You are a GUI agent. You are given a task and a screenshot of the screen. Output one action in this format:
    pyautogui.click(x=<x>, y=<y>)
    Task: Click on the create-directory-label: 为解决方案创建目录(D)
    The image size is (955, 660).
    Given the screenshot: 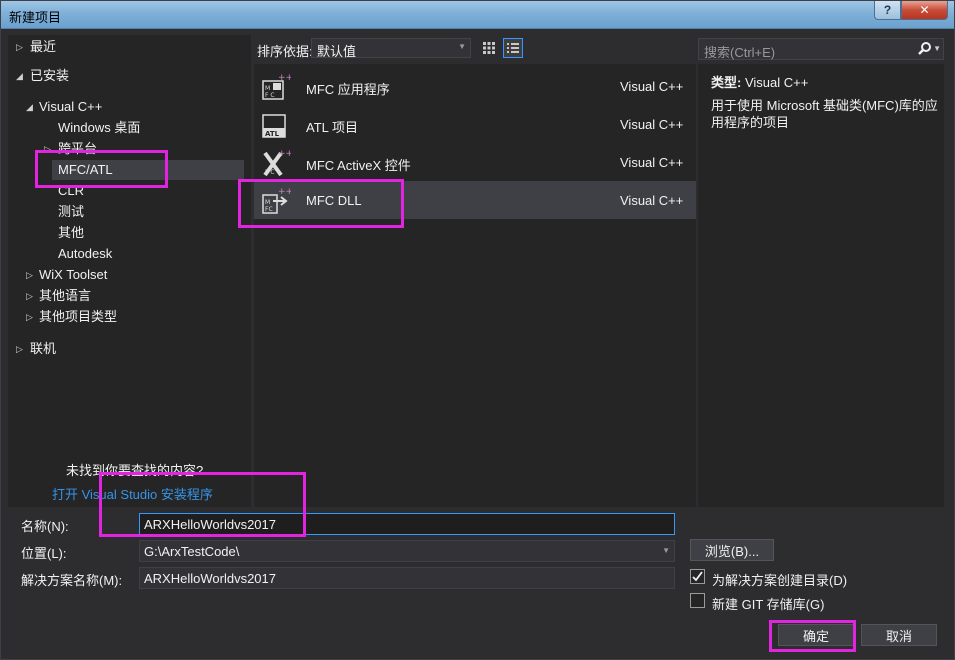 What is the action you would take?
    pyautogui.click(x=780, y=580)
    